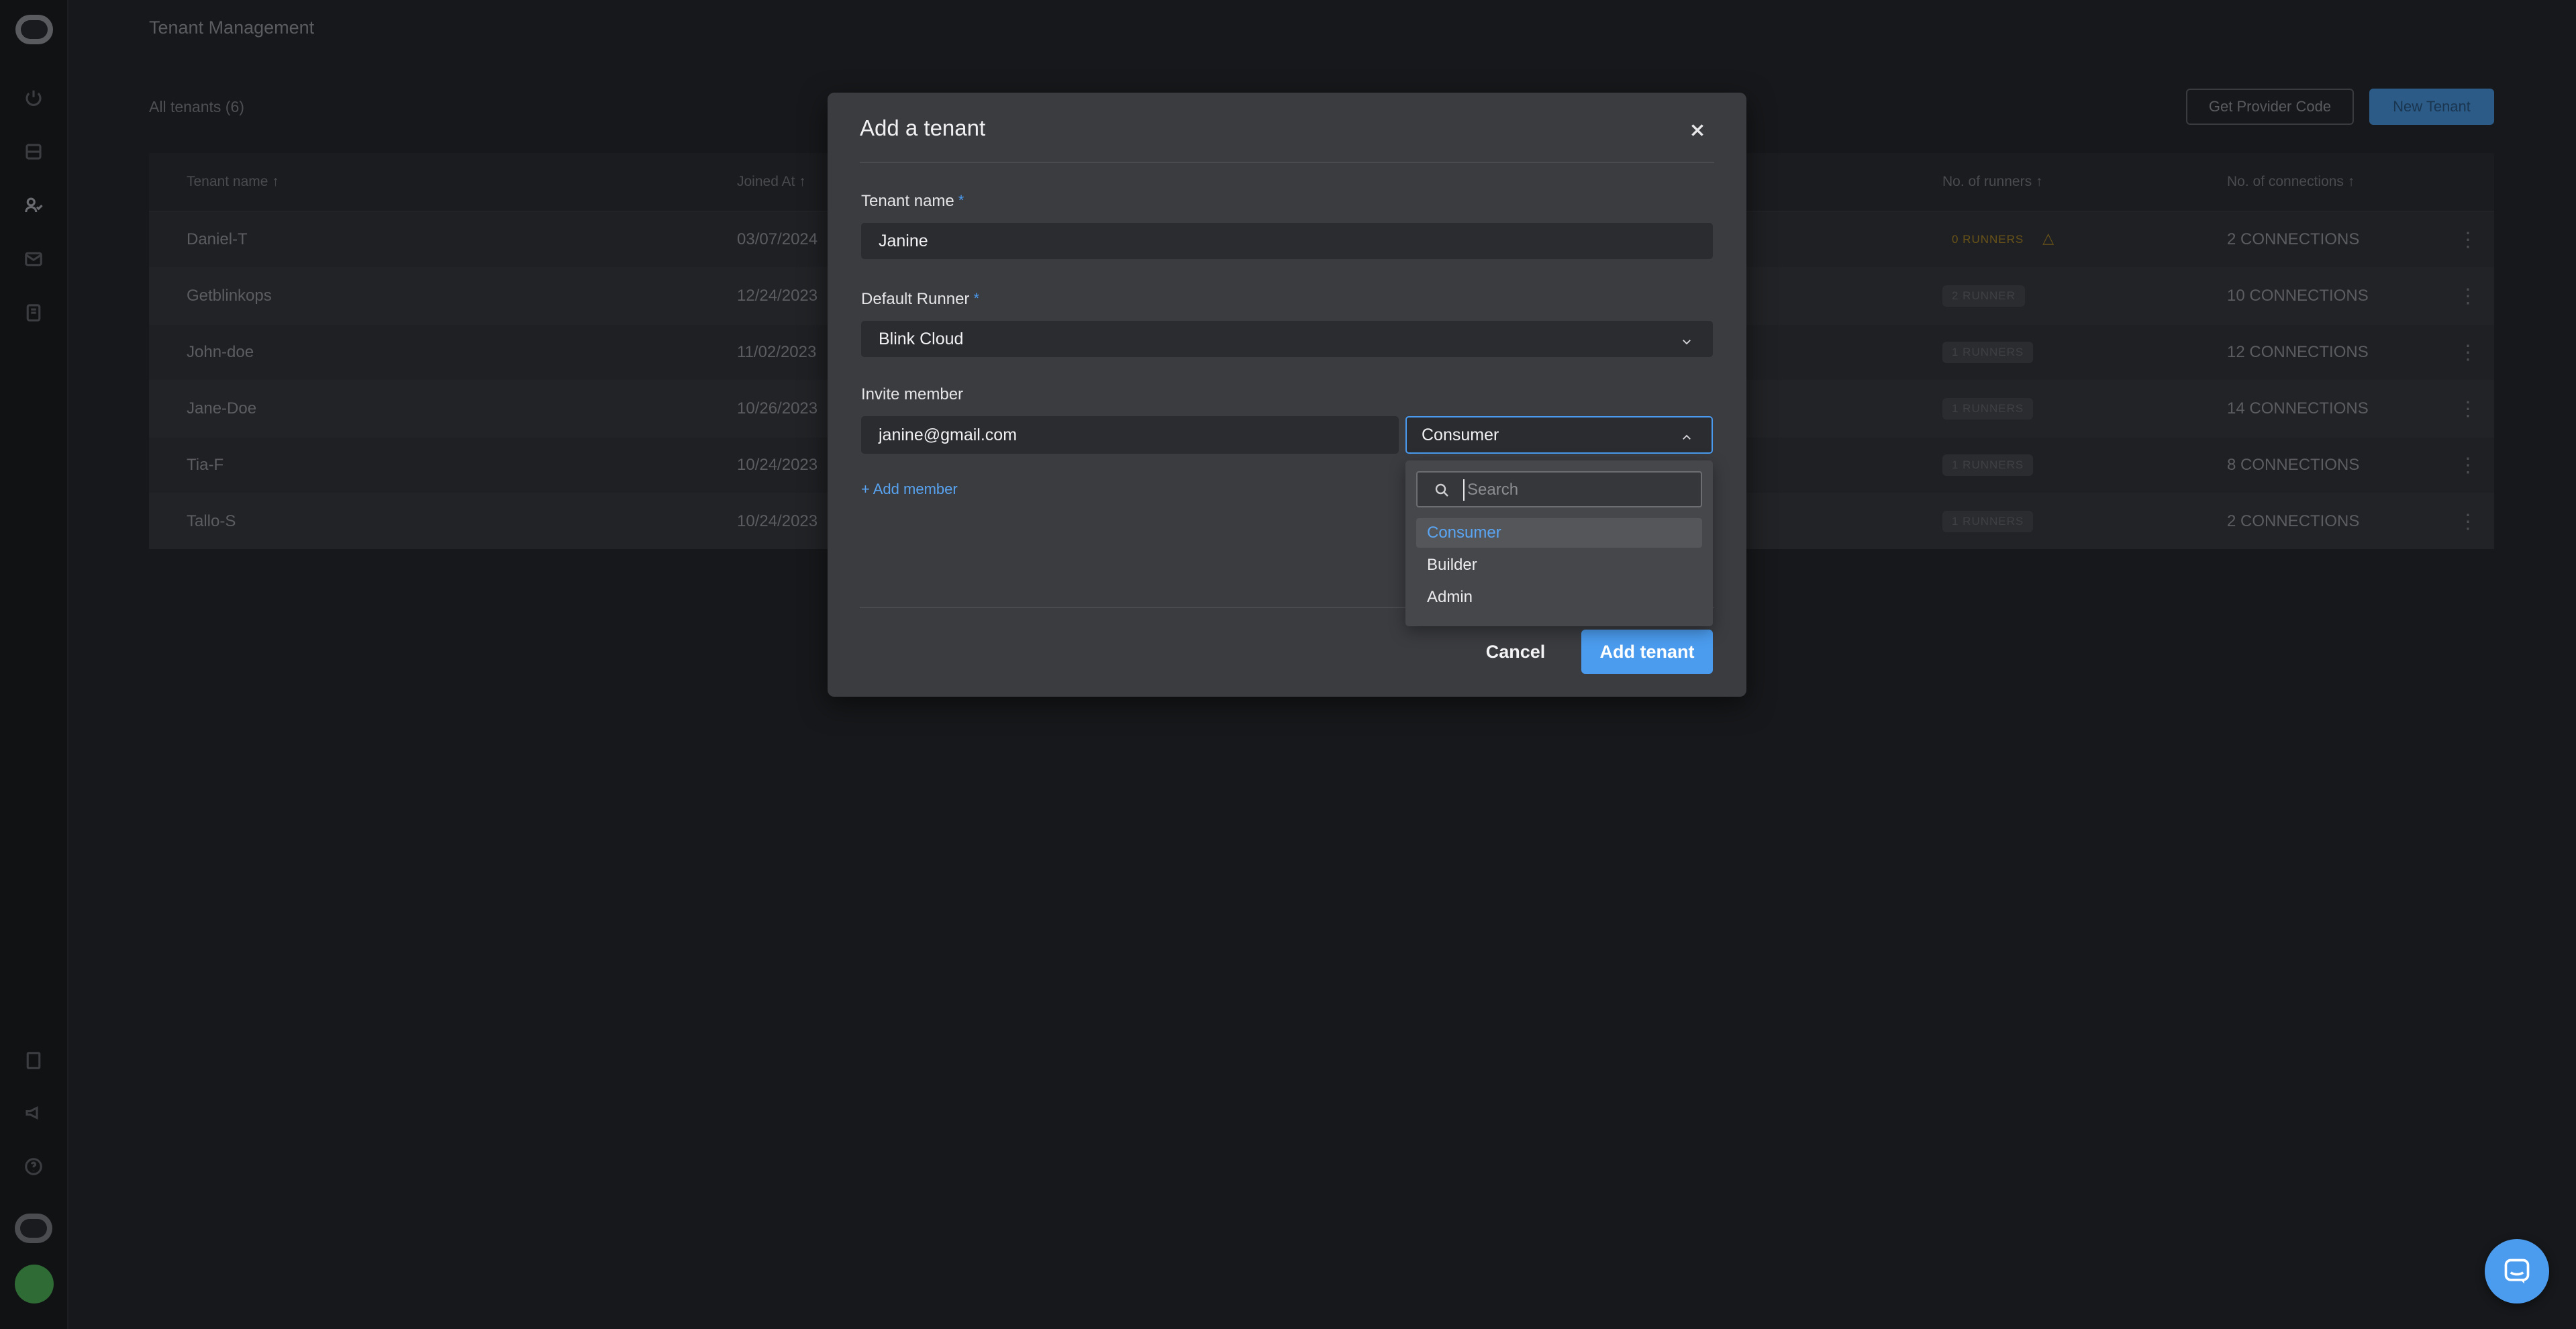 The height and width of the screenshot is (1329, 2576). What do you see at coordinates (1287, 163) in the screenshot?
I see `modal-header-divider` at bounding box center [1287, 163].